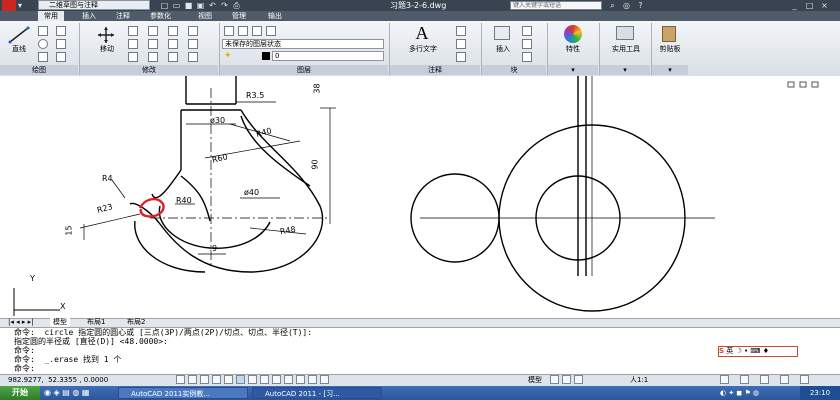  Describe the element at coordinates (271, 31) in the screenshot. I see `layer-off-icon` at that location.